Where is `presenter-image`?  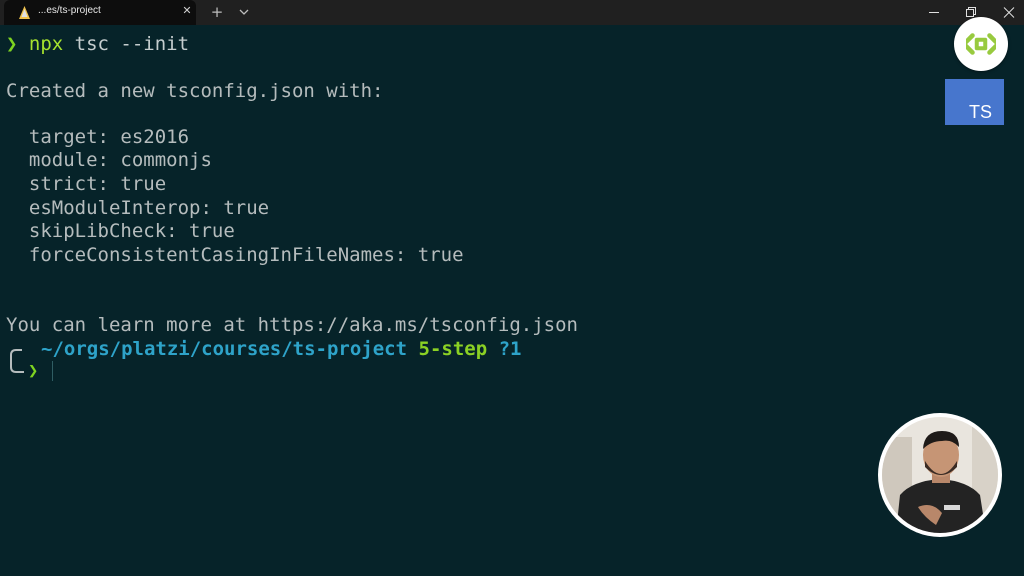
presenter-image is located at coordinates (940, 475).